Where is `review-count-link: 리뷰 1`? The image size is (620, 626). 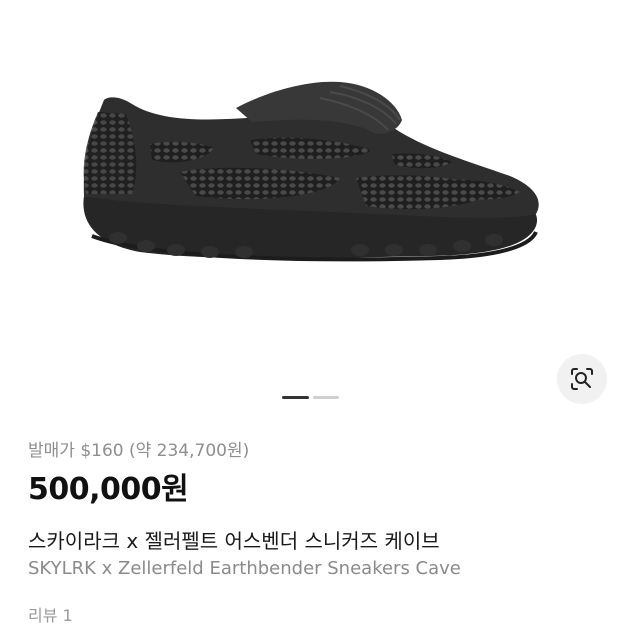
review-count-link: 리뷰 1 is located at coordinates (50, 614).